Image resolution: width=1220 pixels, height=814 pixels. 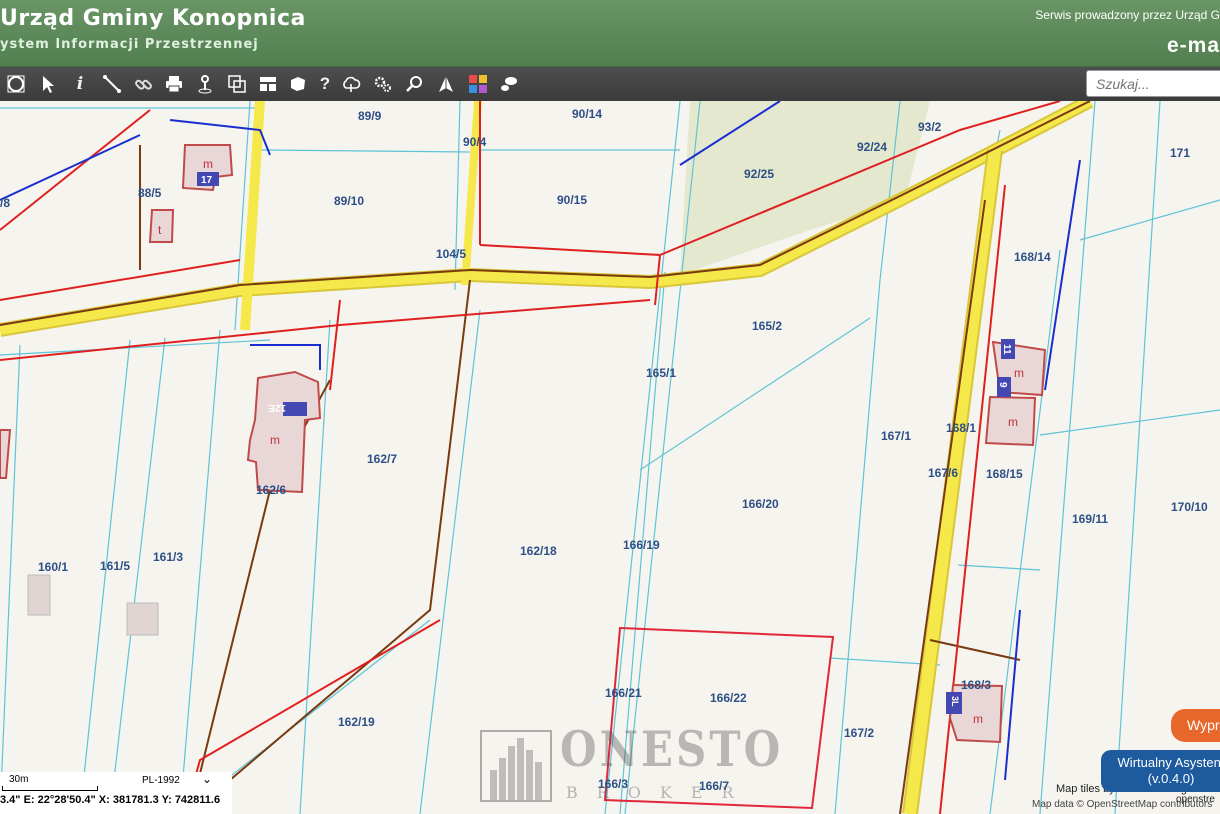 I want to click on parcel-label: 168/1, so click(x=961, y=428).